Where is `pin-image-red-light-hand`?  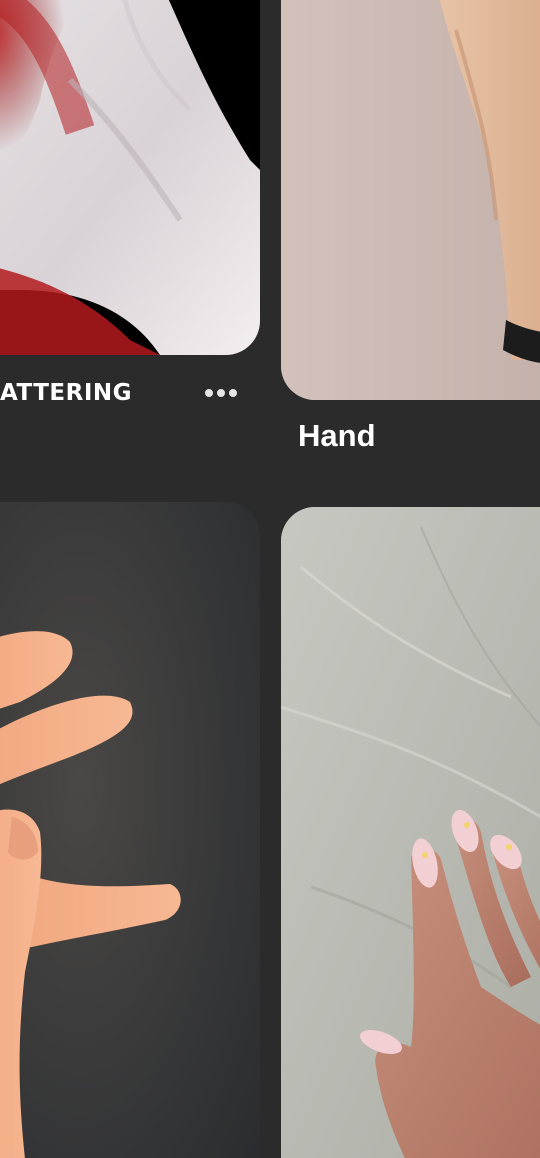
pin-image-red-light-hand is located at coordinates (130, 177).